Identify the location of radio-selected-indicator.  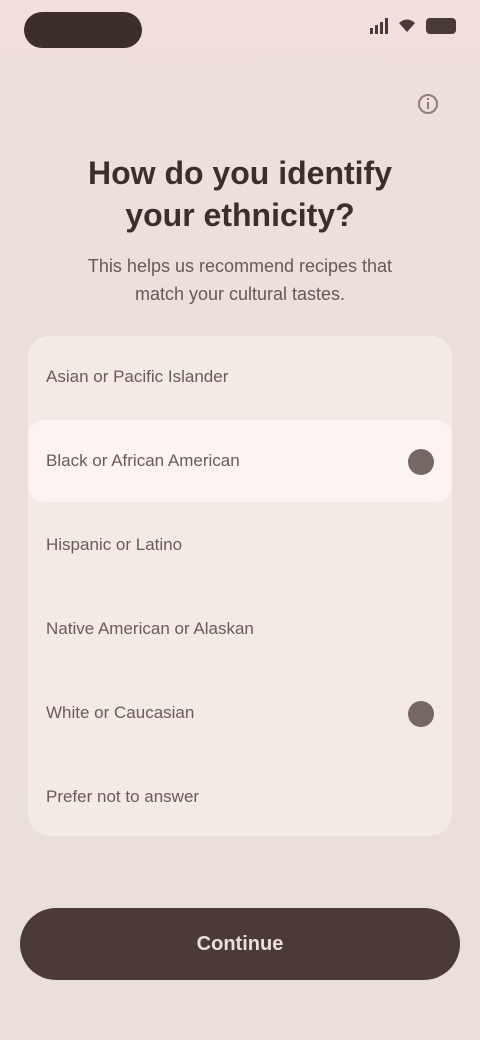
(421, 462).